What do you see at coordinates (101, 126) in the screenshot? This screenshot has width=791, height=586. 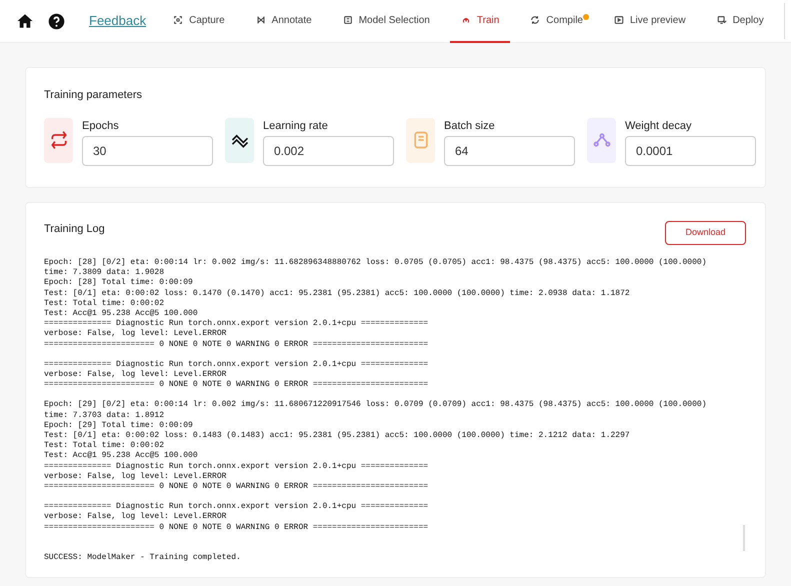 I see `field-label: Epochs` at bounding box center [101, 126].